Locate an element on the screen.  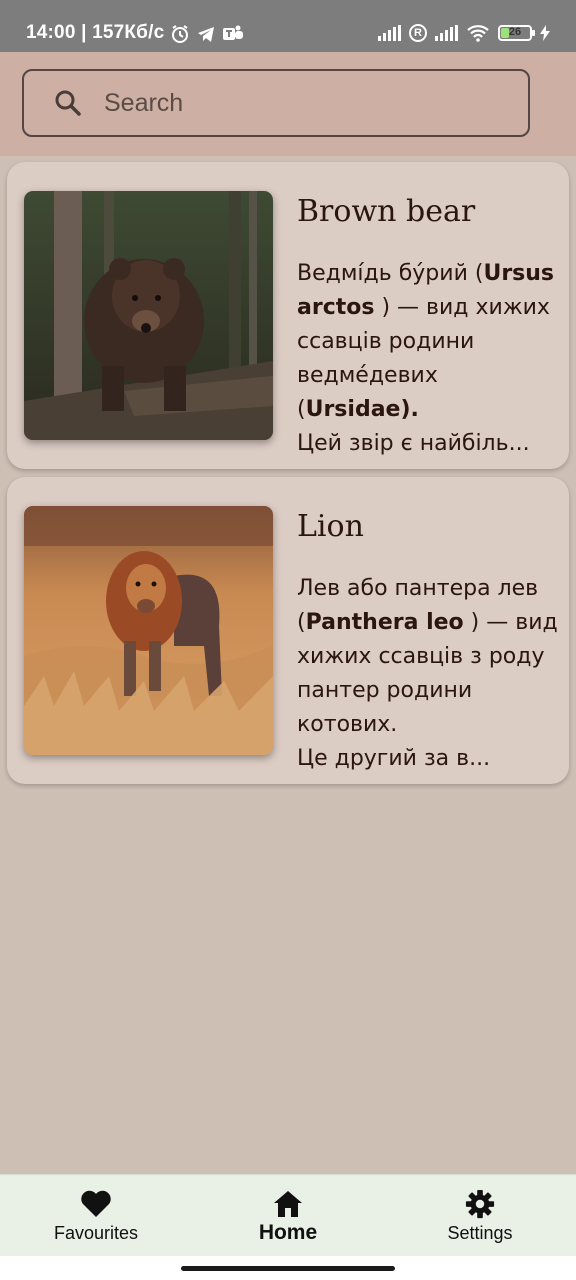
nav-item-favourites: Favourites is located at coordinates (96, 1216).